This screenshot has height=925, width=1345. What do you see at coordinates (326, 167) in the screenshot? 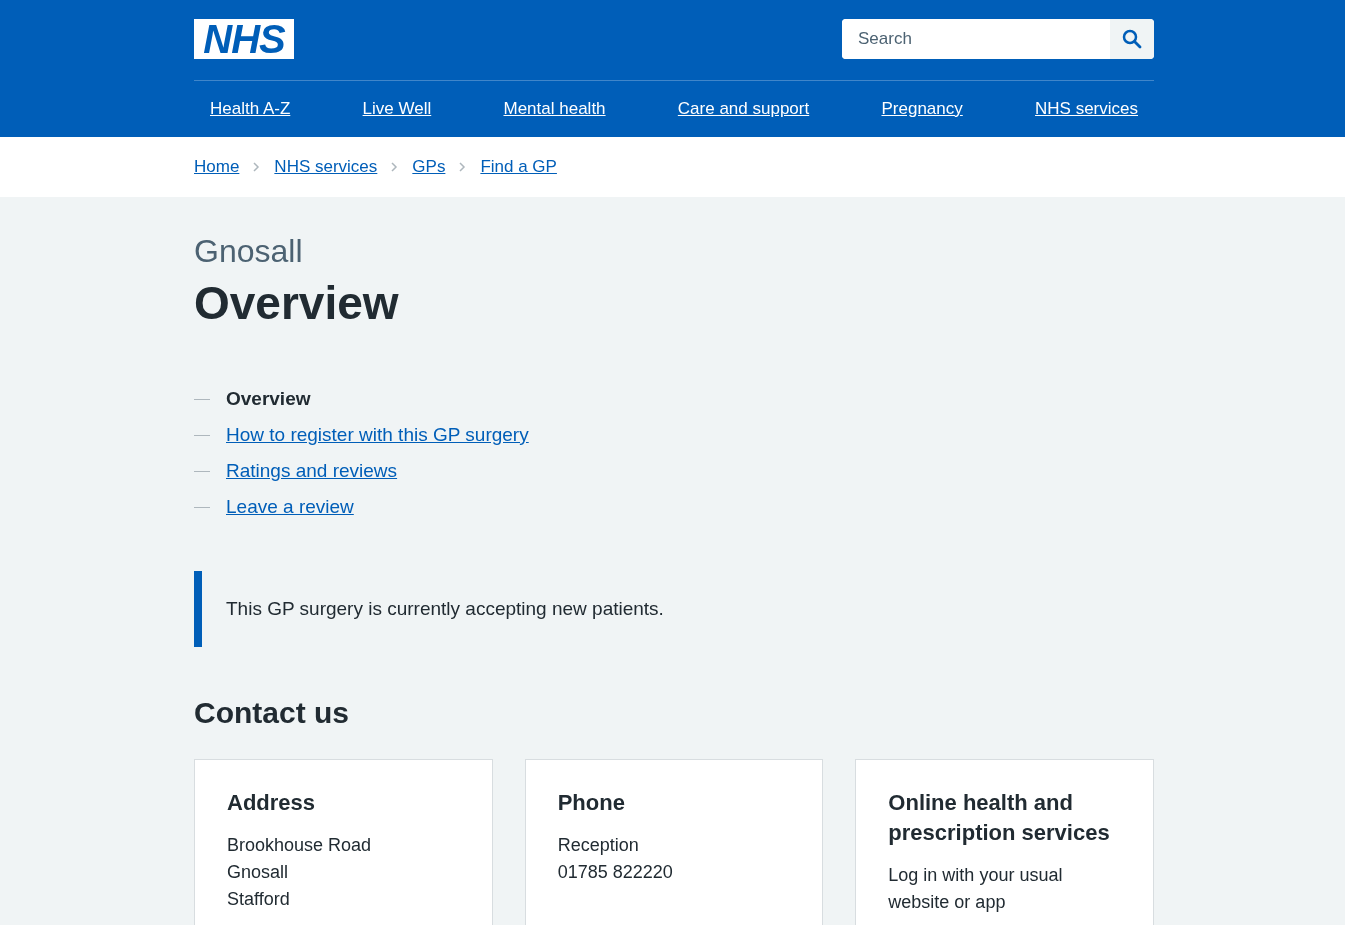
I see `breadcrumb-link: NHS services` at bounding box center [326, 167].